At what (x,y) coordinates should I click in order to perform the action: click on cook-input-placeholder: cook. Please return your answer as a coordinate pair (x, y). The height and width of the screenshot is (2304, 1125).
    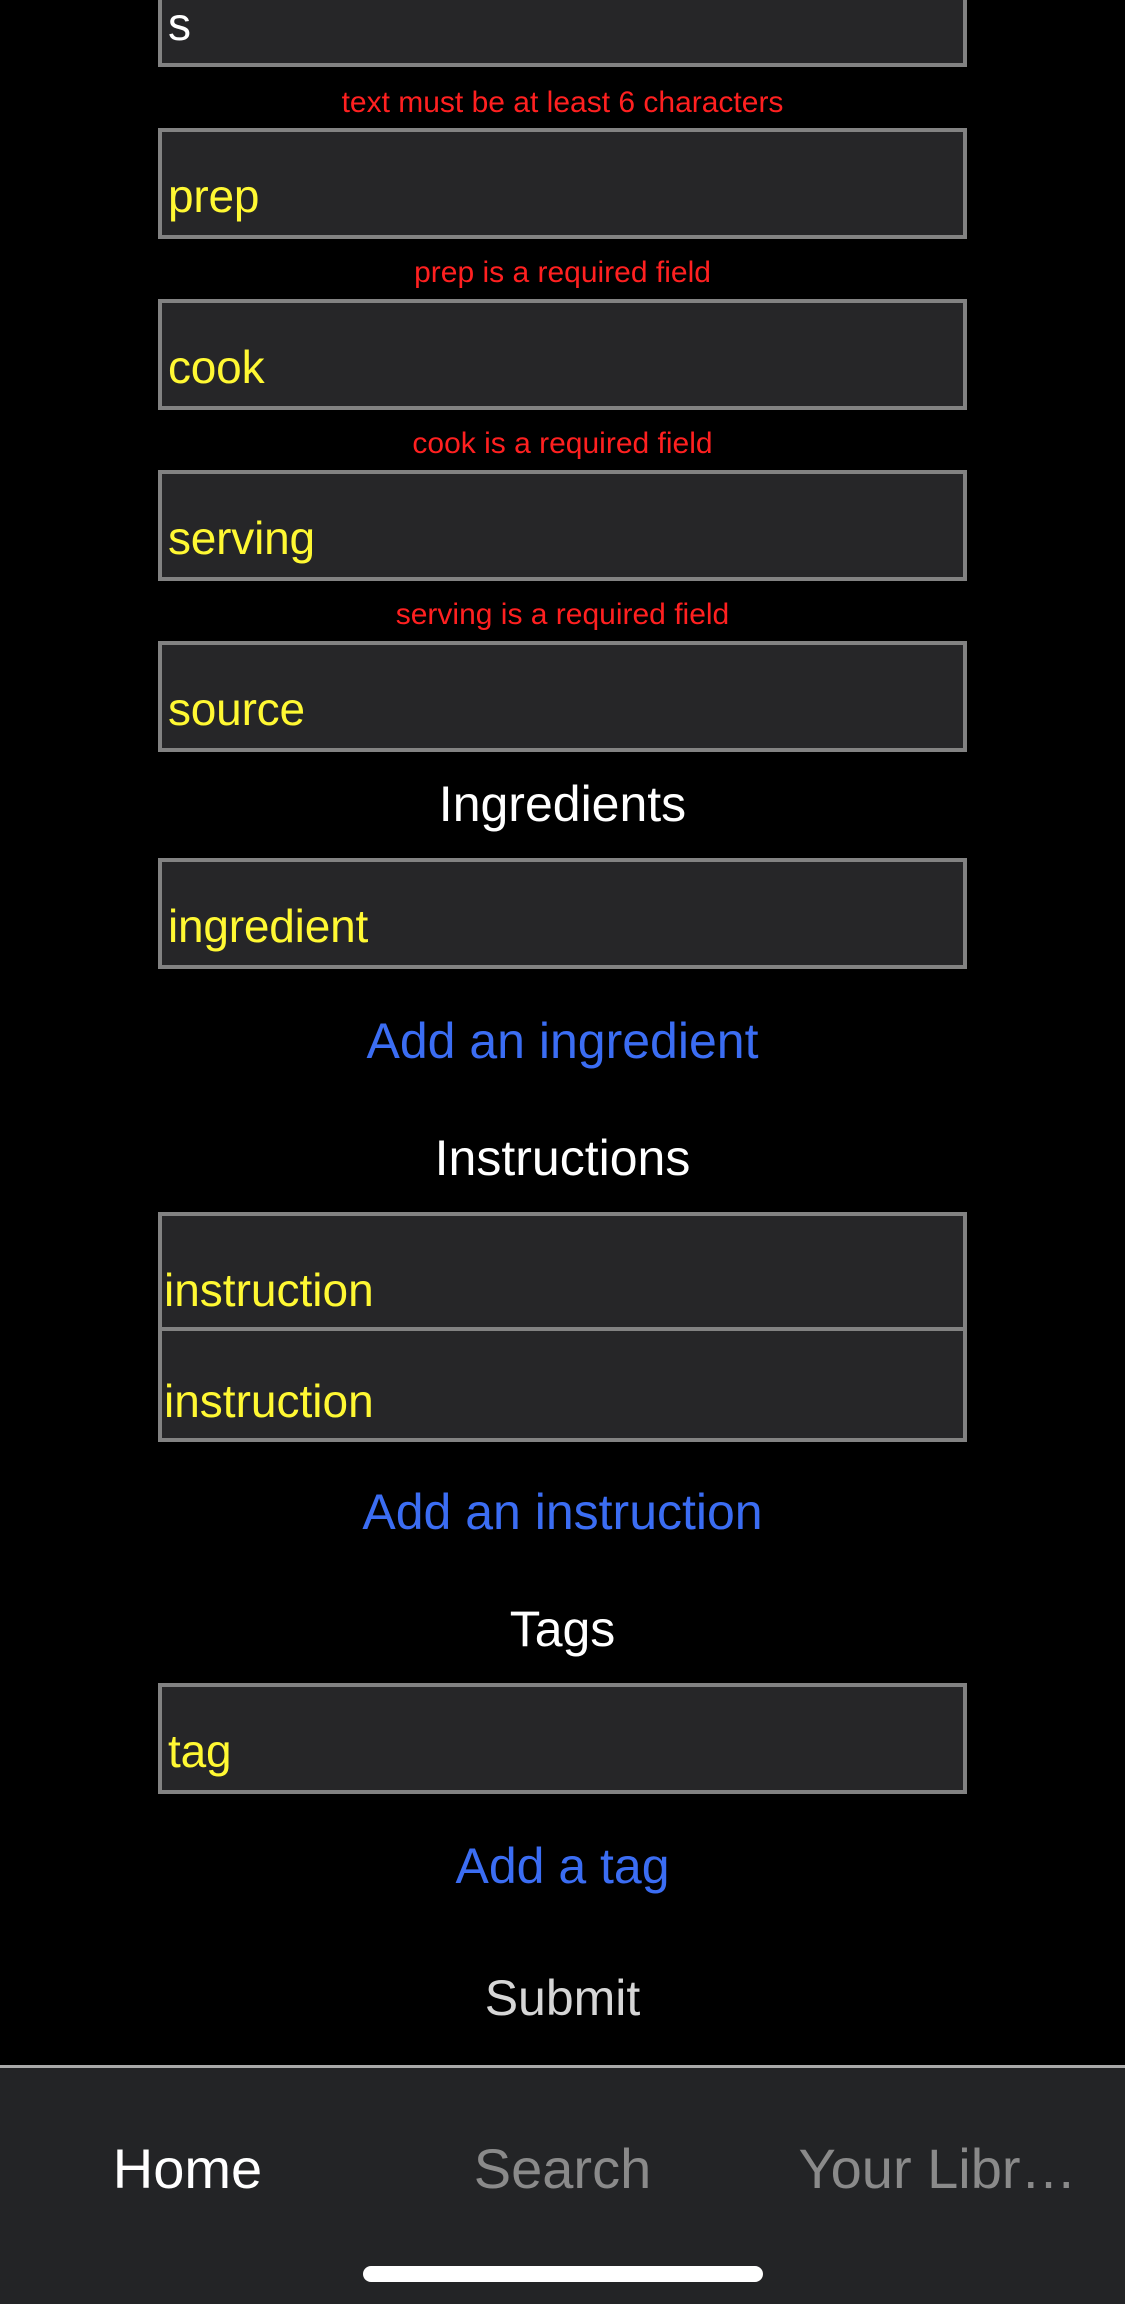
    Looking at the image, I should click on (216, 367).